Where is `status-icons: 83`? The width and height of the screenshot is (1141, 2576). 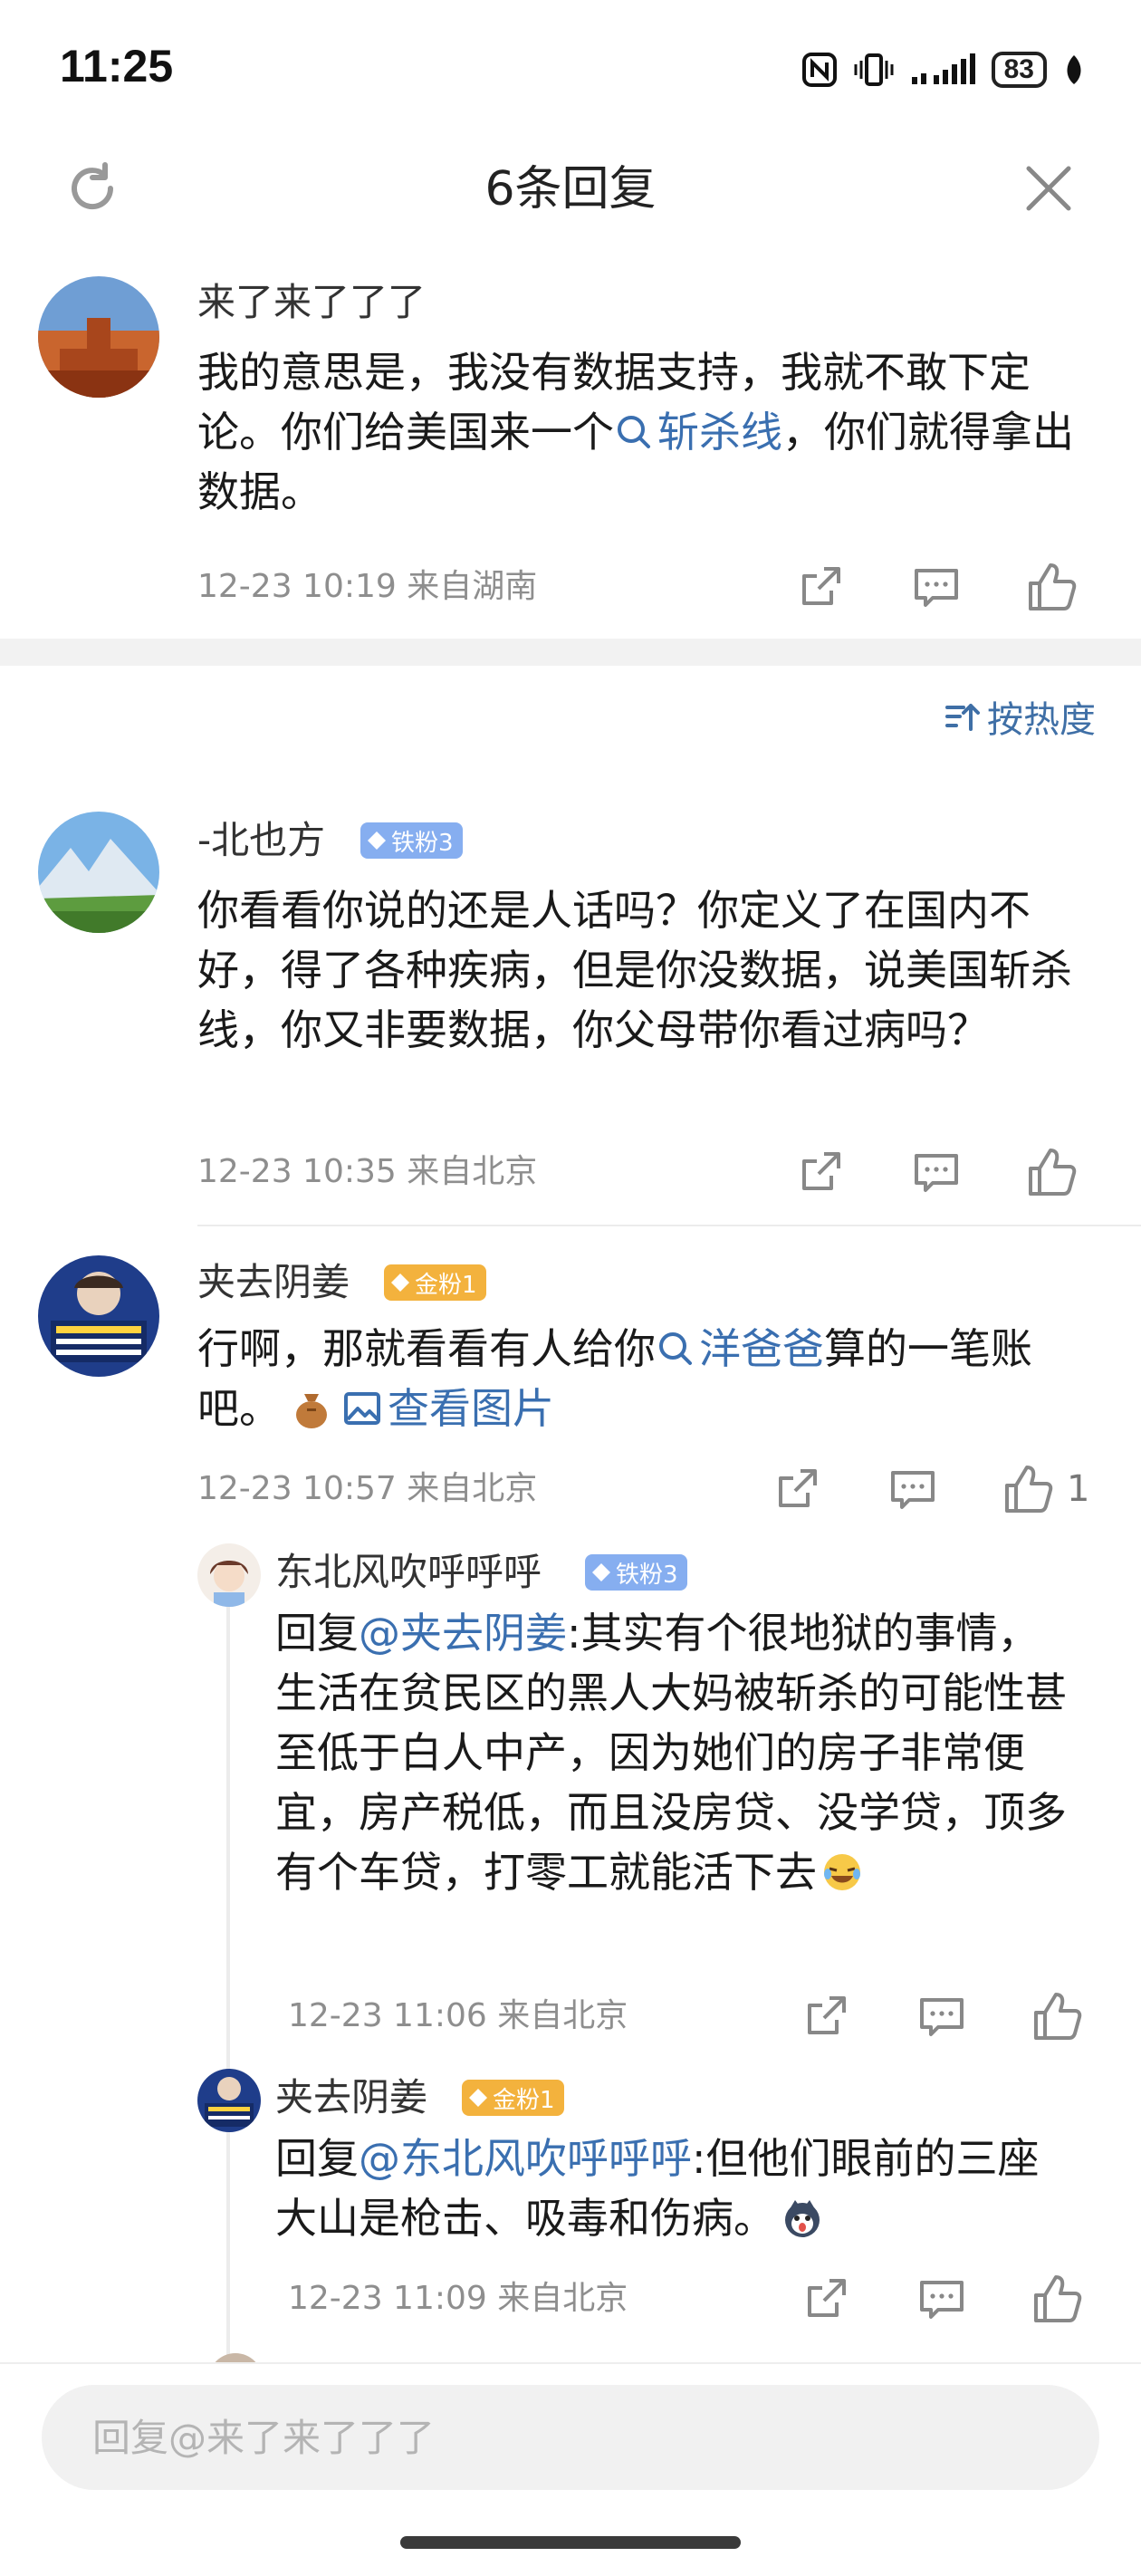 status-icons: 83 is located at coordinates (943, 69).